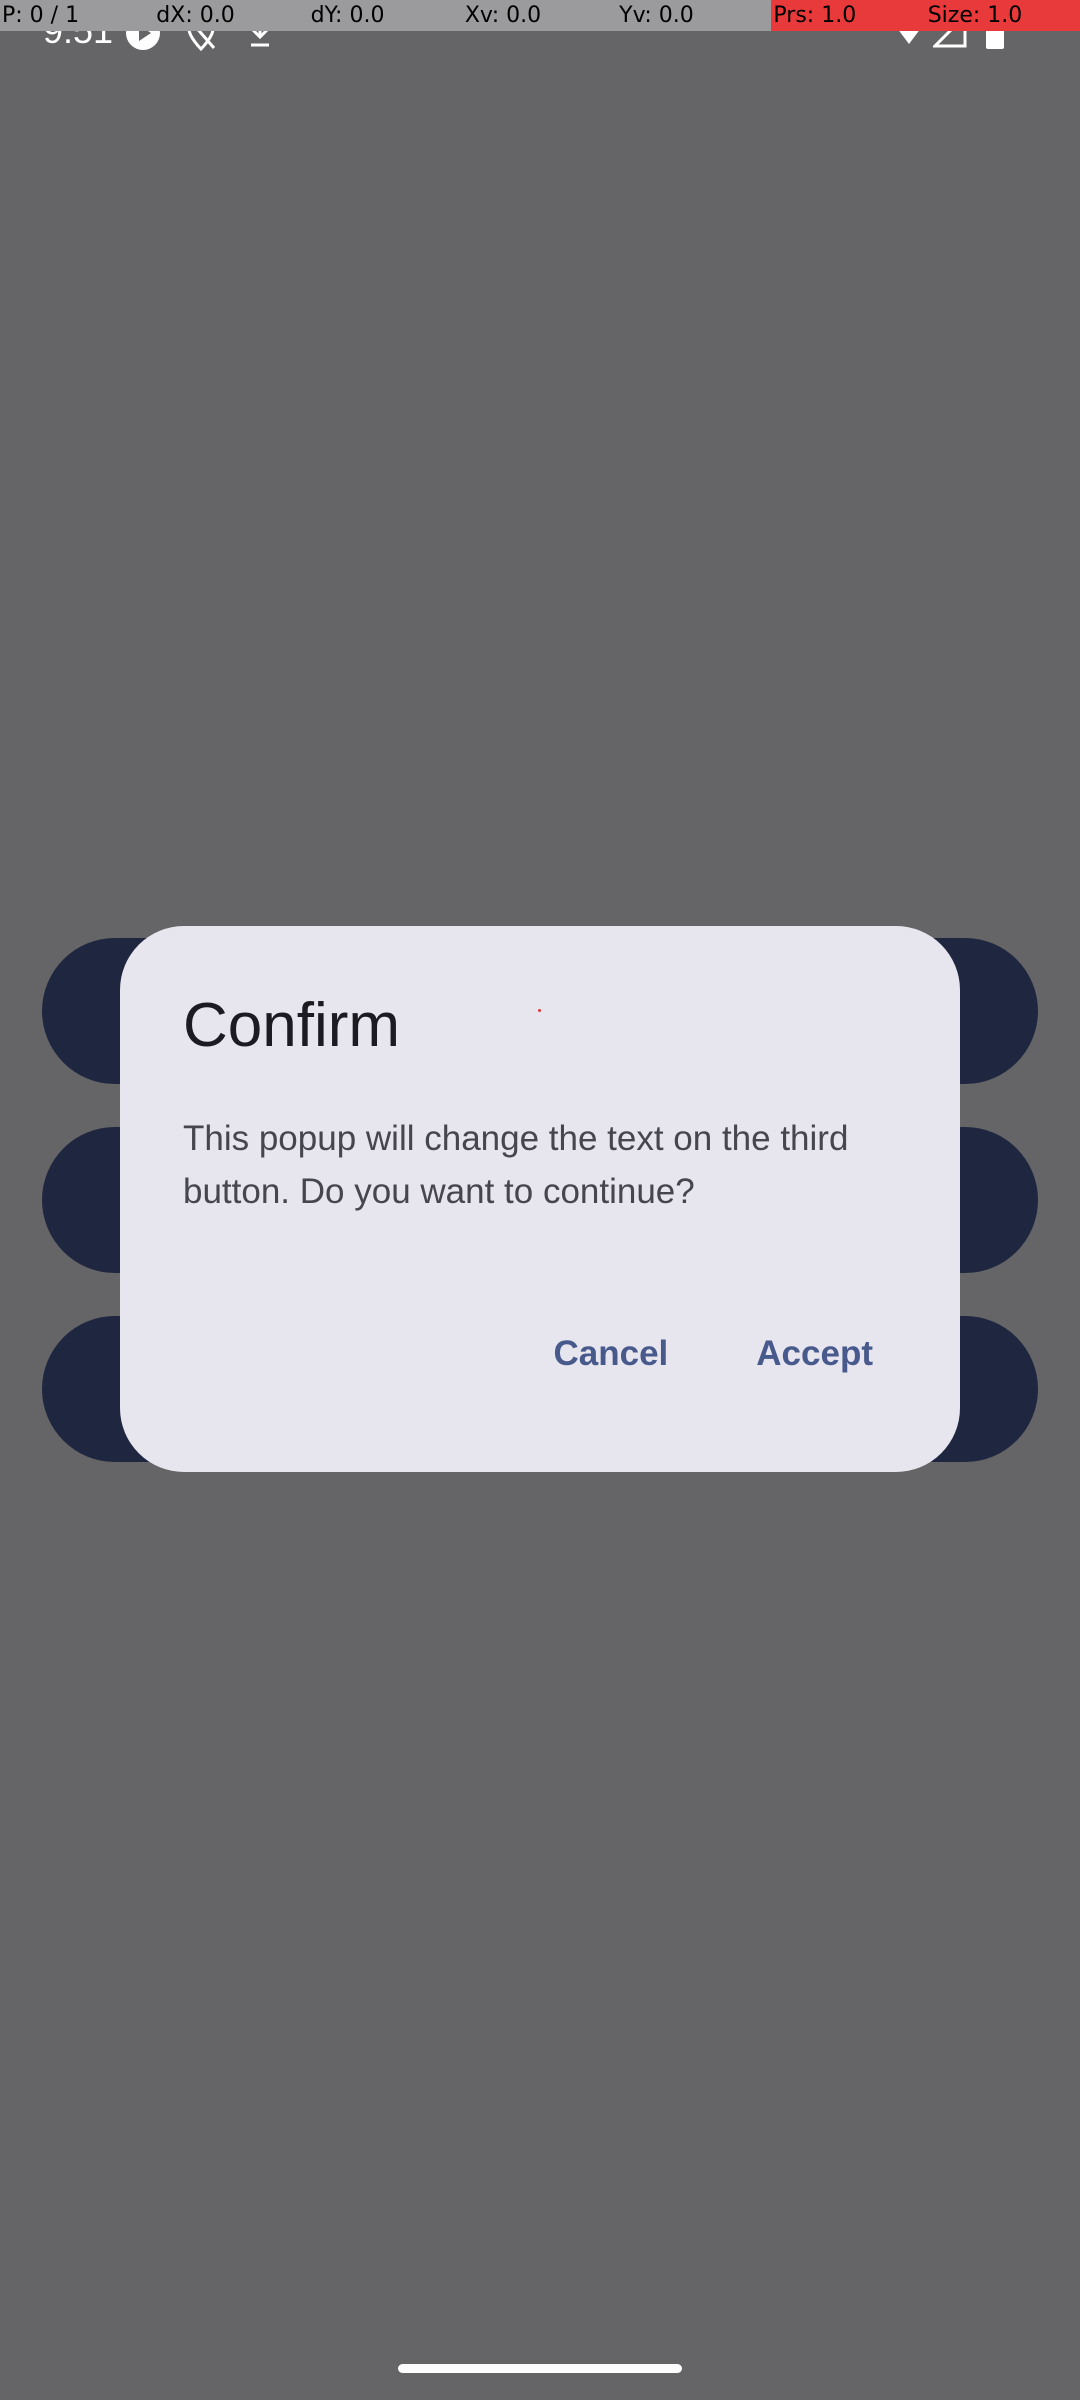 Image resolution: width=1080 pixels, height=2400 pixels. What do you see at coordinates (385, 15) in the screenshot?
I see `debug-dy: dY: 0.0` at bounding box center [385, 15].